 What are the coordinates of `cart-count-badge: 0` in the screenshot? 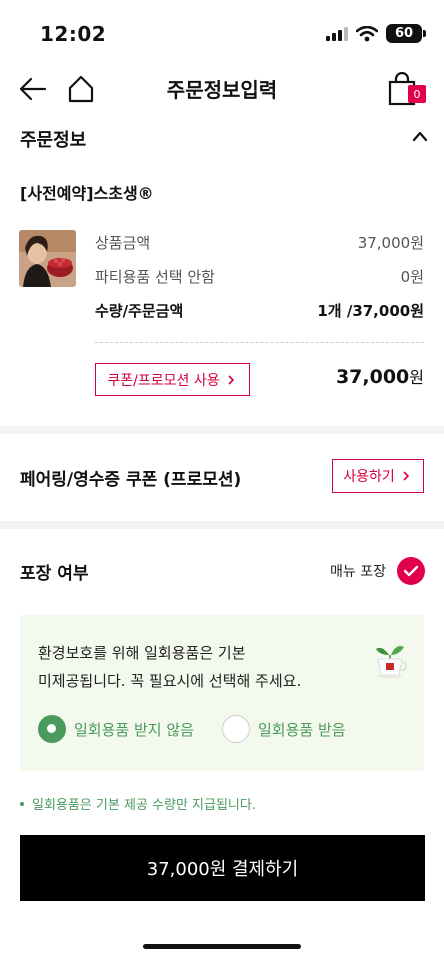 It's located at (417, 94).